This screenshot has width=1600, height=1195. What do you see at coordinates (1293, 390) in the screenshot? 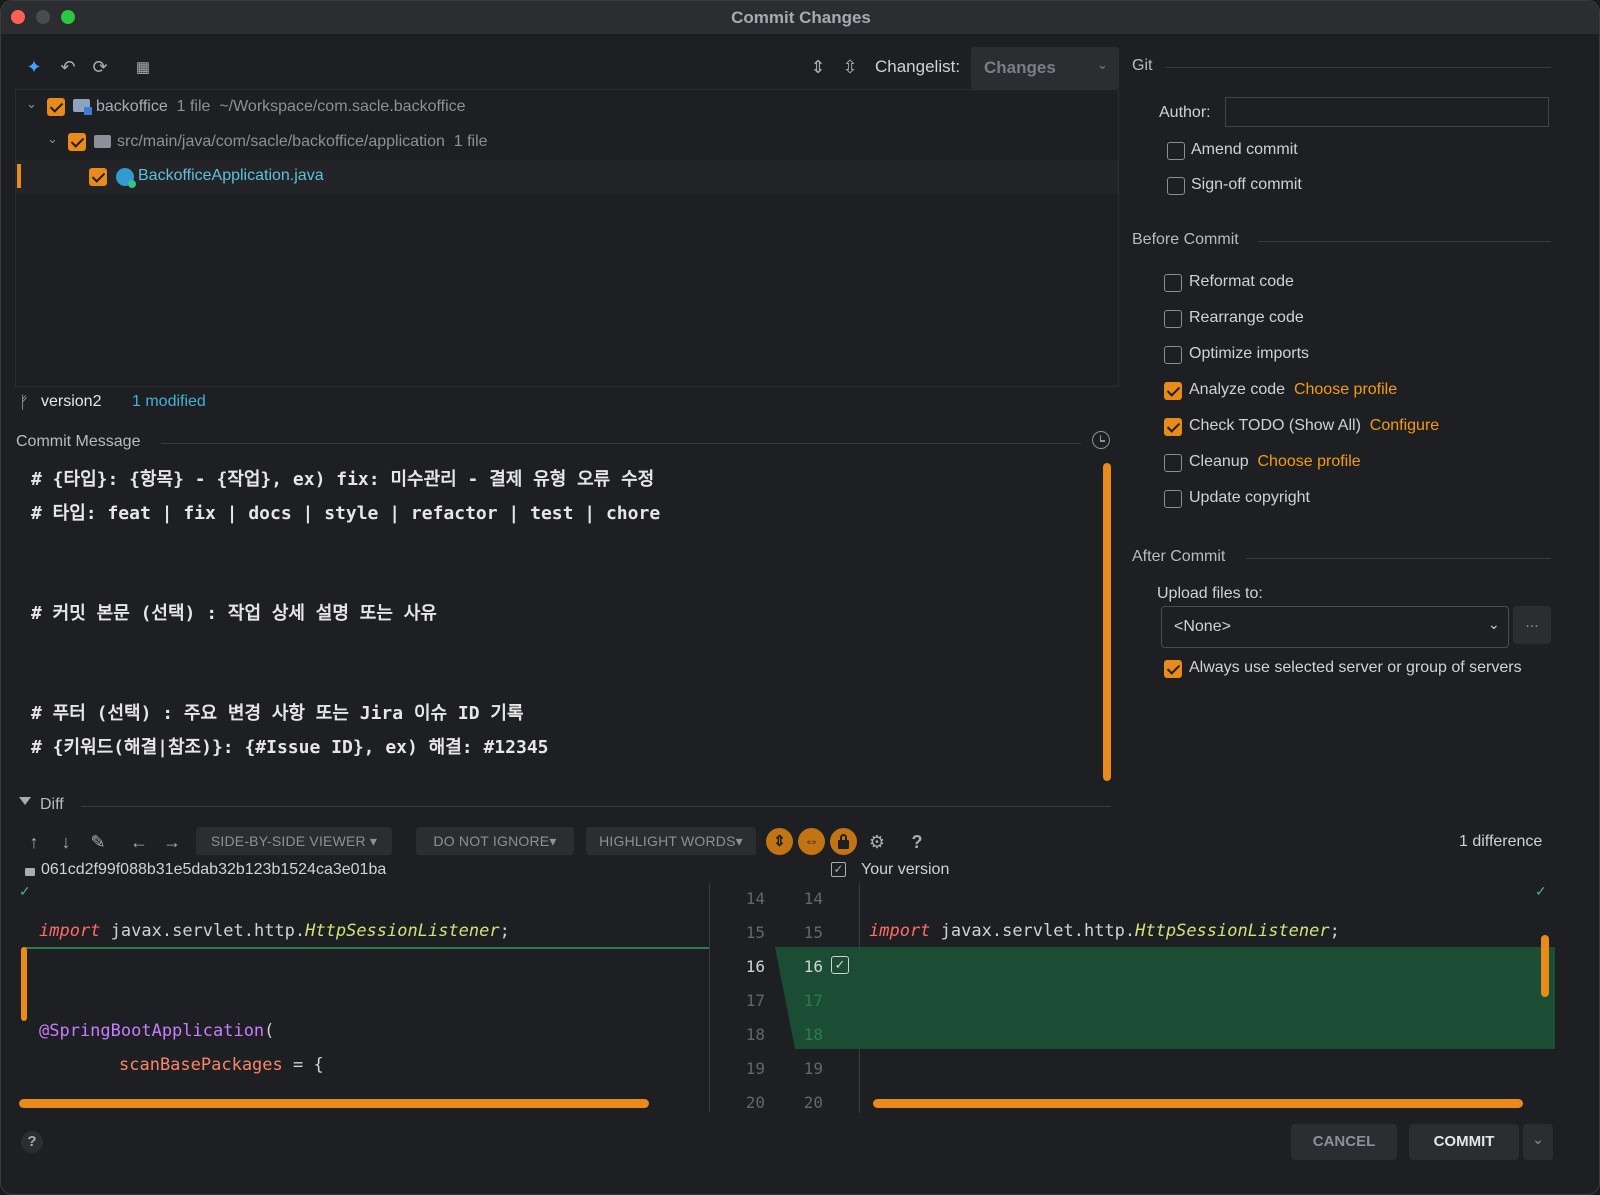
I see `analyze-code-label: Analyze code Choose profile` at bounding box center [1293, 390].